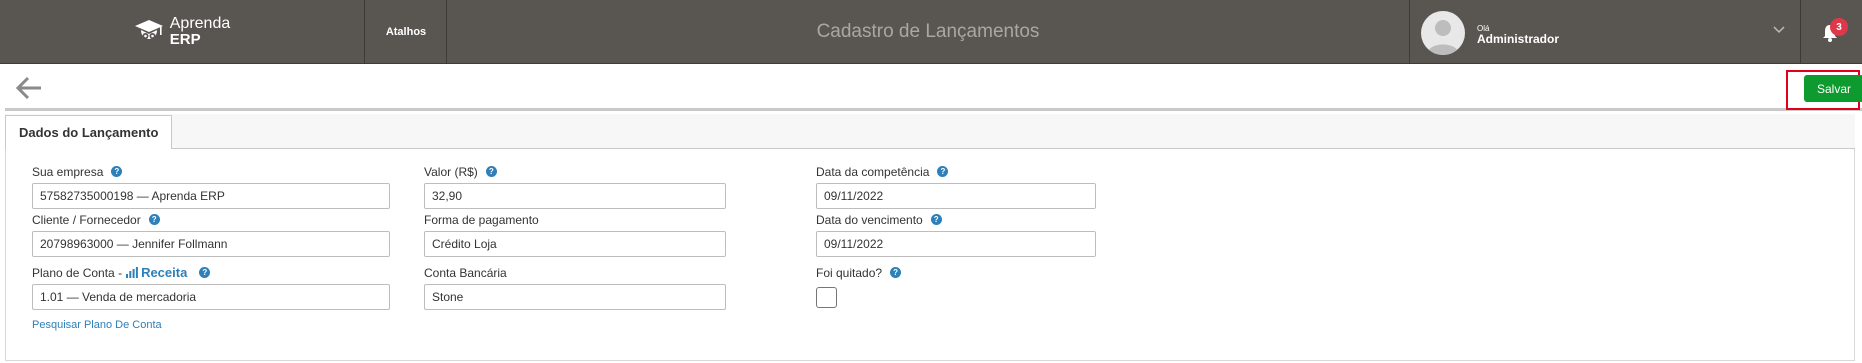  Describe the element at coordinates (575, 297) in the screenshot. I see `conta-bancaria-select: Stone` at that location.